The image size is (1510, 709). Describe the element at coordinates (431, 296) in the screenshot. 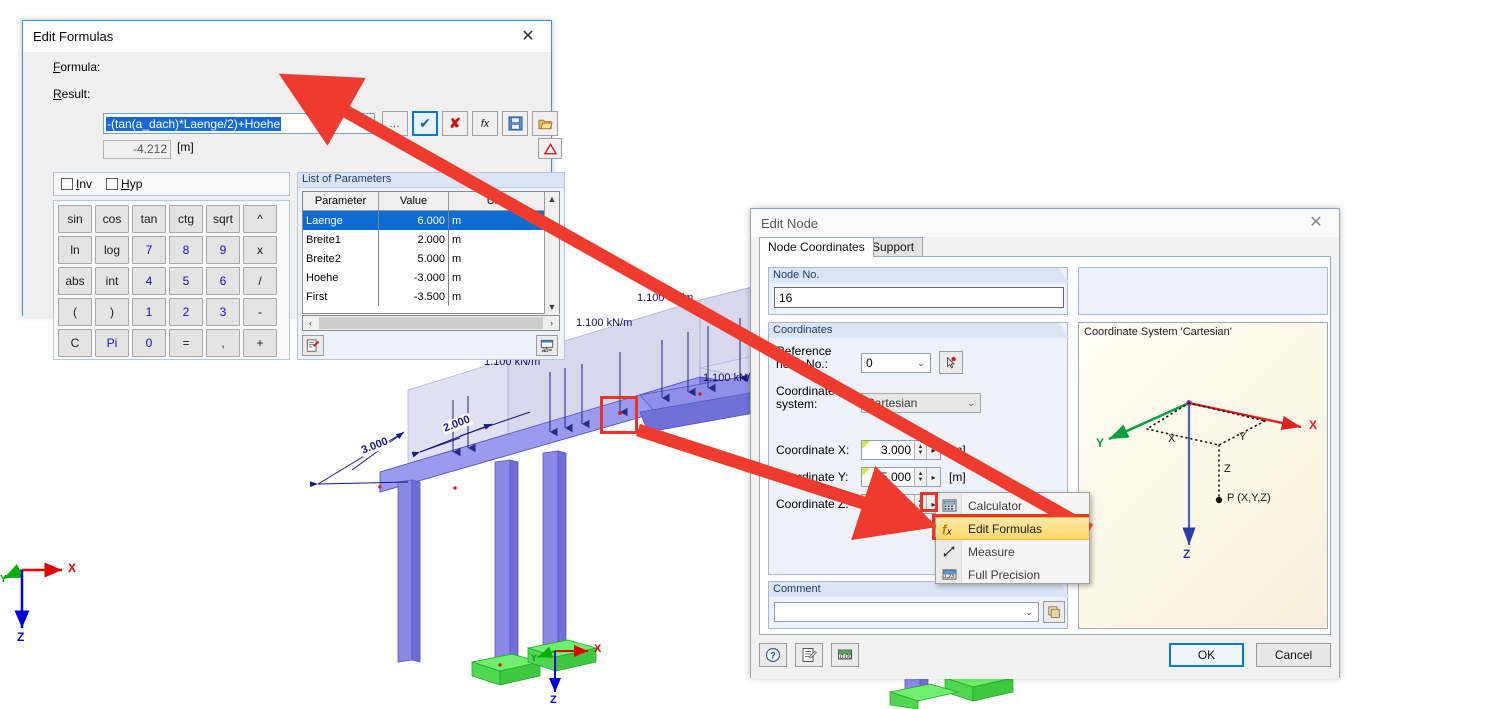

I see `table-row: First -3.500 m` at that location.